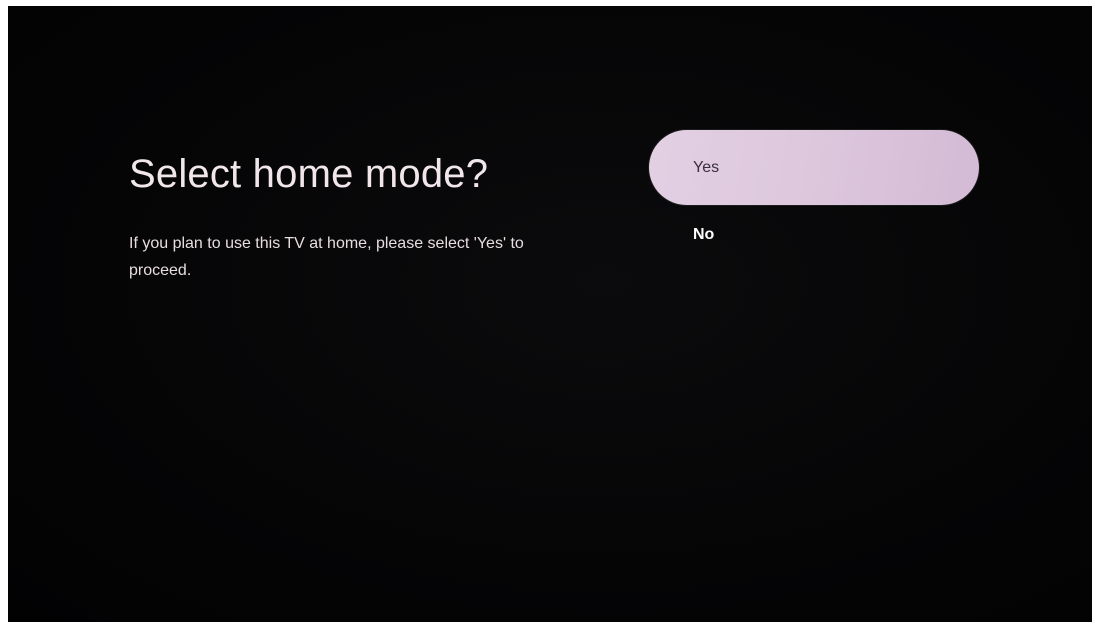 The height and width of the screenshot is (624, 1094). What do you see at coordinates (814, 167) in the screenshot?
I see `yes-option: Yes` at bounding box center [814, 167].